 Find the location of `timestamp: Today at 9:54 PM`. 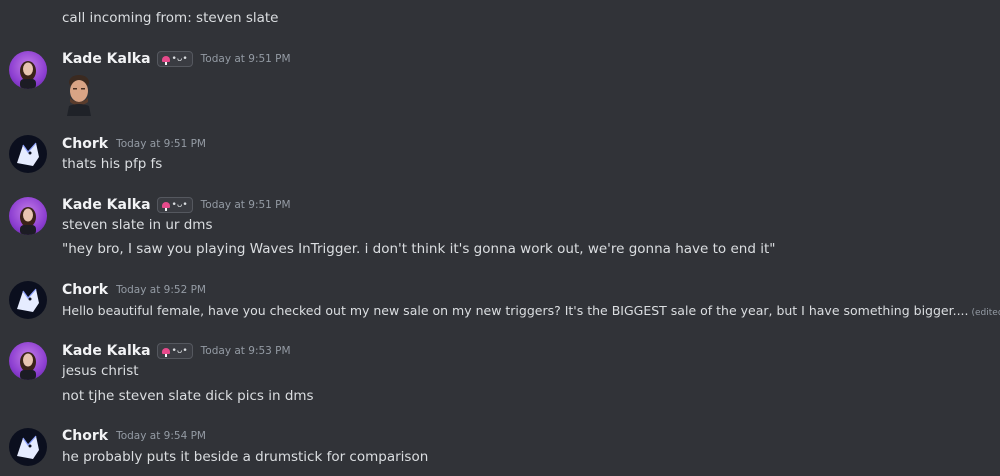

timestamp: Today at 9:54 PM is located at coordinates (161, 436).